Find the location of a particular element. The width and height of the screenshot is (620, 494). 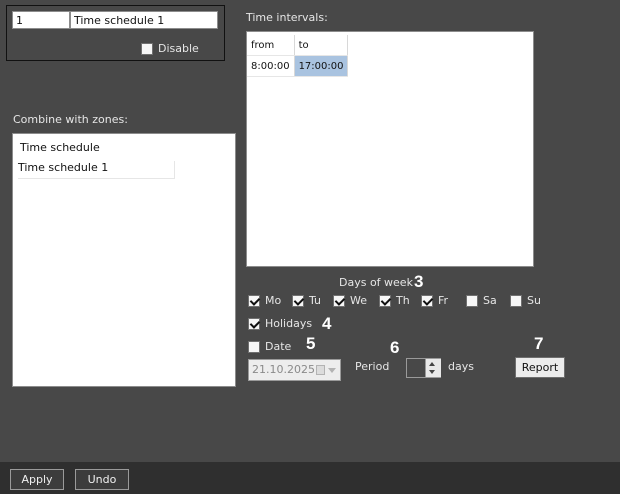

day-label: Mo is located at coordinates (273, 300).